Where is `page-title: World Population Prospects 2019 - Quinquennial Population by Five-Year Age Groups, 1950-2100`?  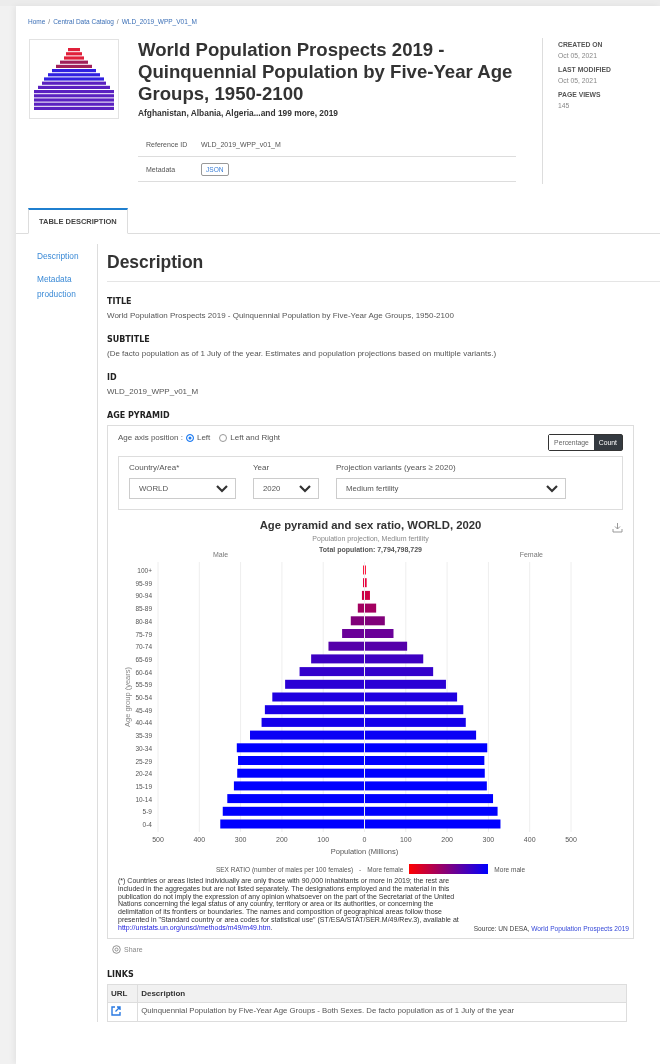
page-title: World Population Prospects 2019 - Quinquennial Population by Five-Year Age Groups, 1950-2100 is located at coordinates (326, 72).